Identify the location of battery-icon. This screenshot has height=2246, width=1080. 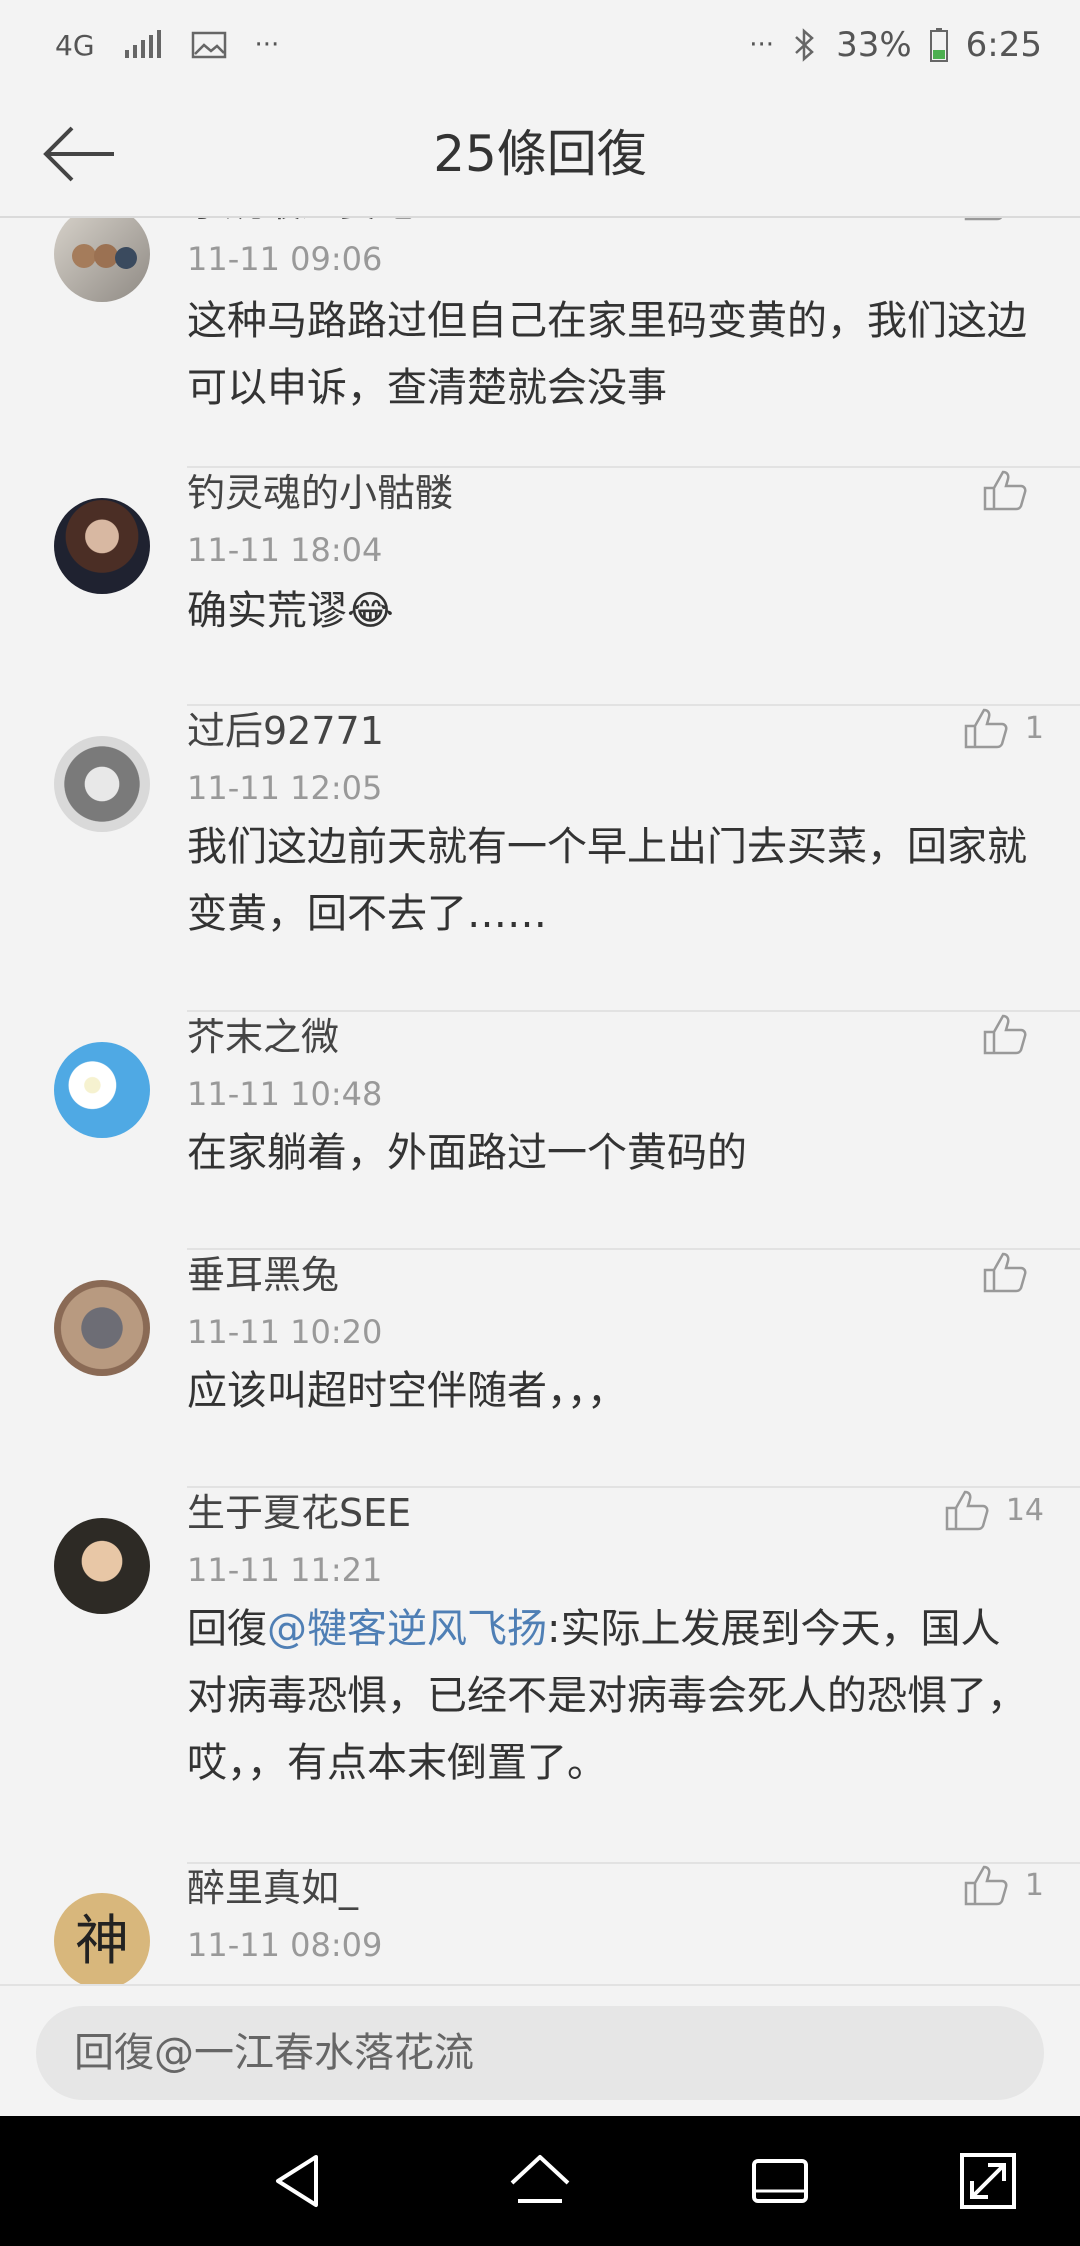
(938, 45).